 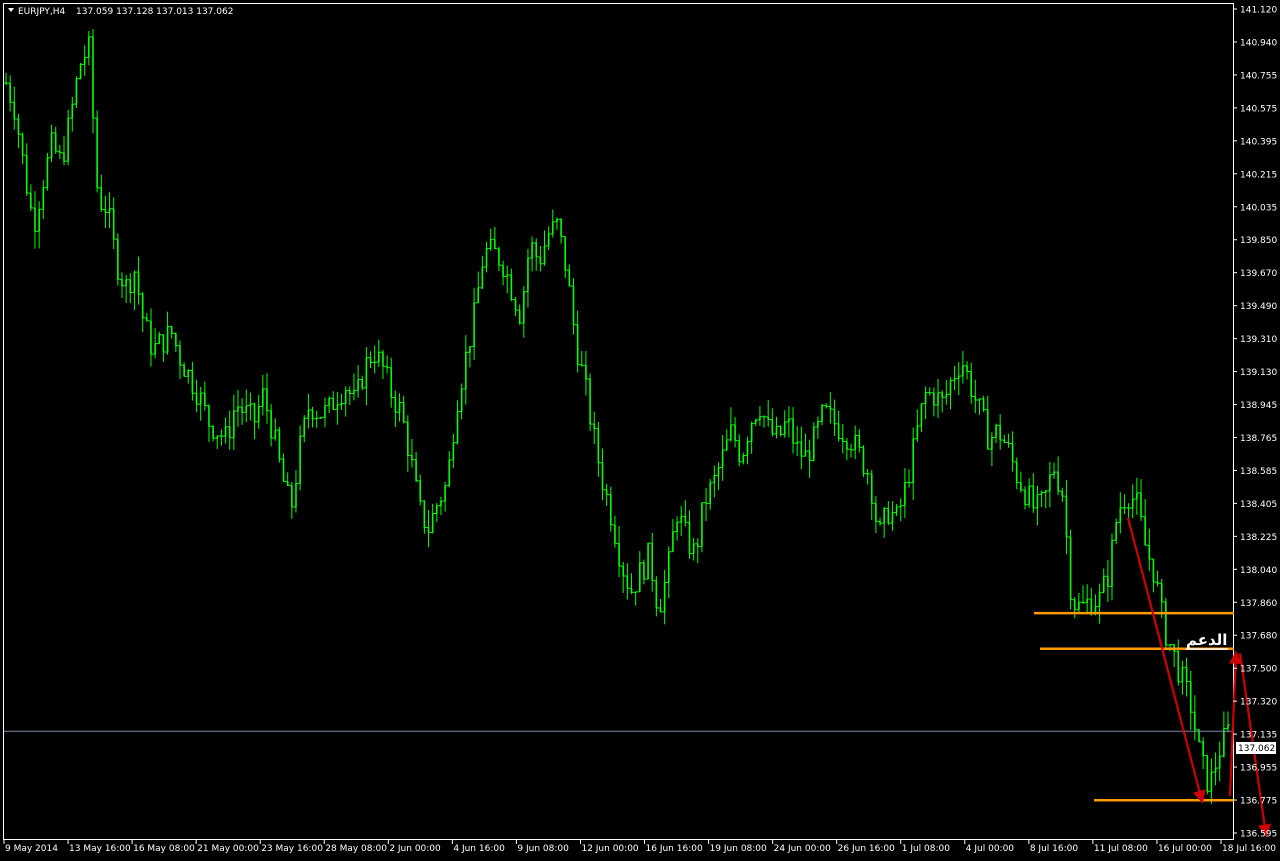 I want to click on time-tick-label: 11 Jul 08:00, so click(x=1121, y=849).